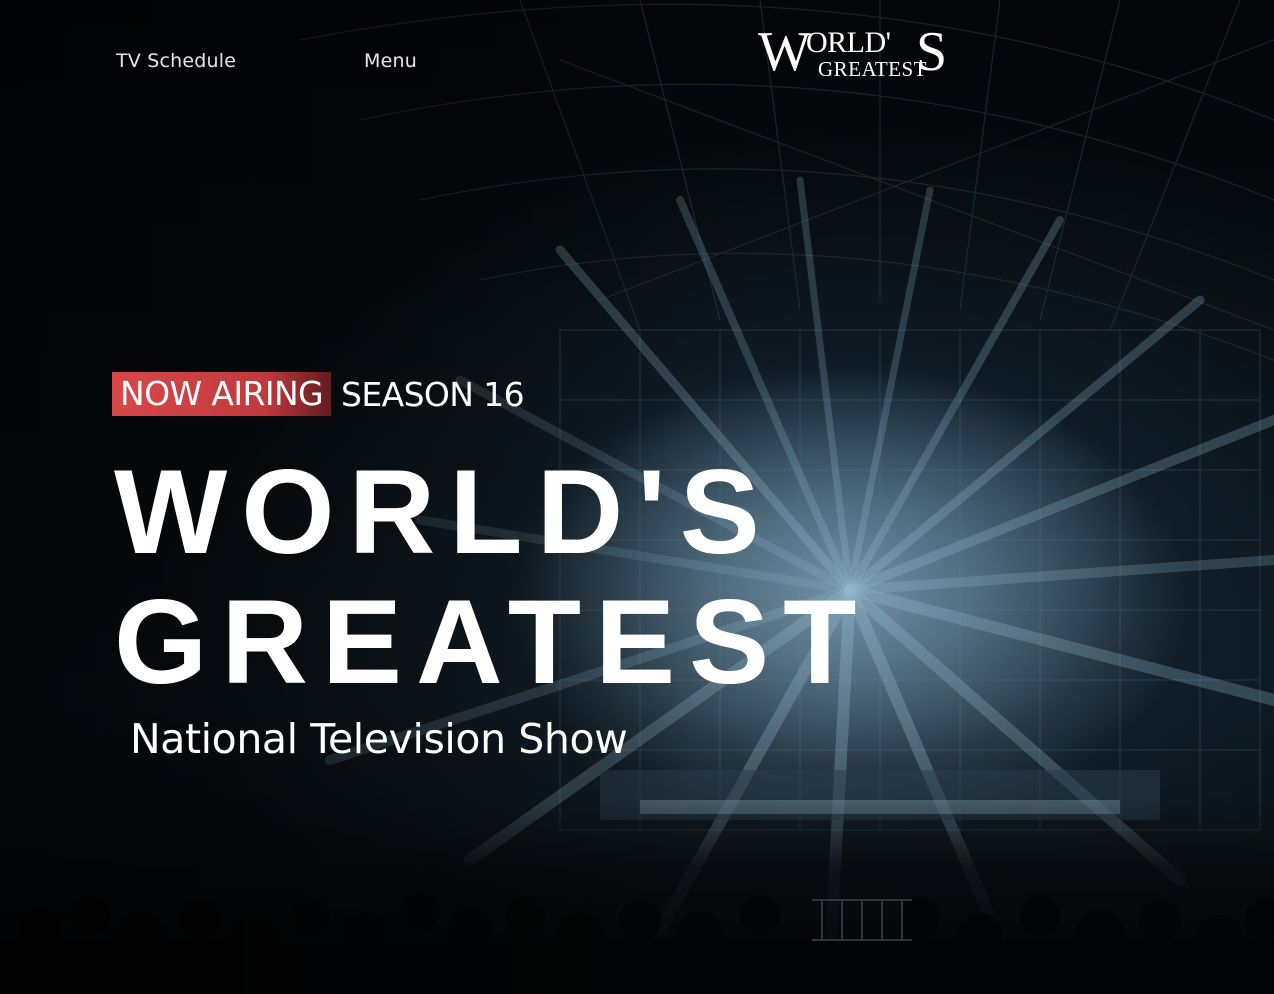 This screenshot has width=1274, height=994. Describe the element at coordinates (492, 642) in the screenshot. I see `hero-title-line-2: GREATEST` at that location.